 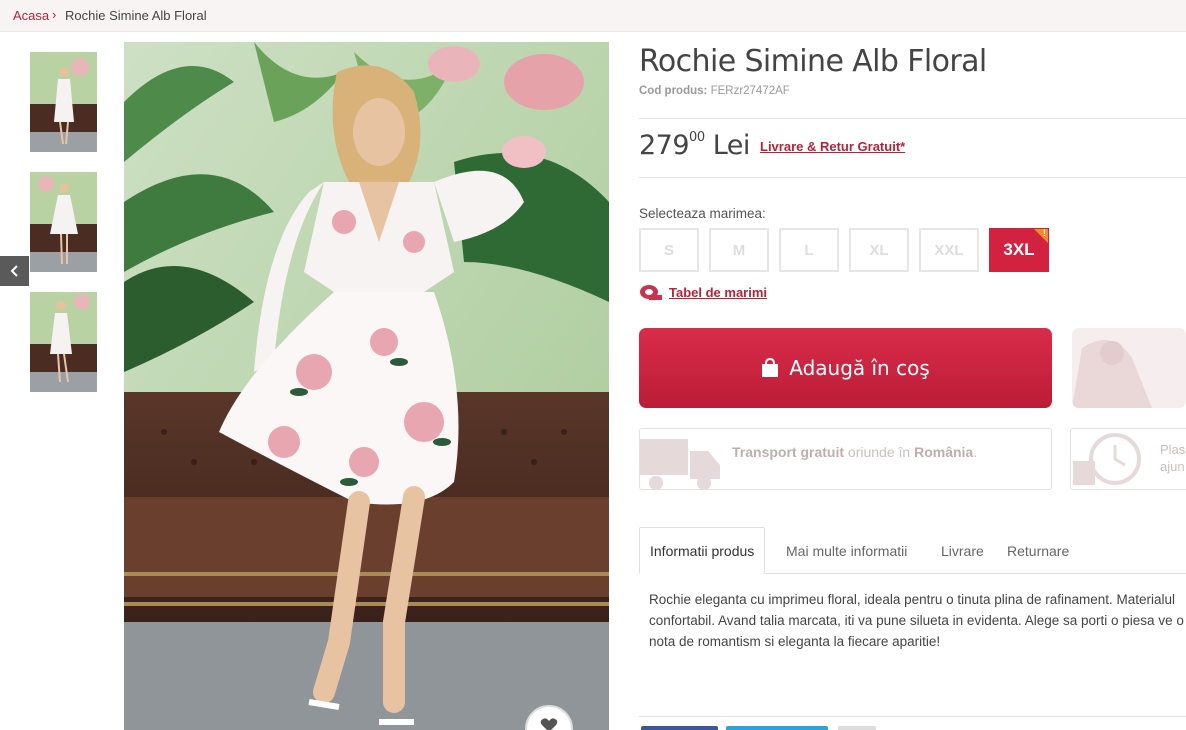 I want to click on transport-info-text: Transport gratuit oriunde în România., so click(x=854, y=452).